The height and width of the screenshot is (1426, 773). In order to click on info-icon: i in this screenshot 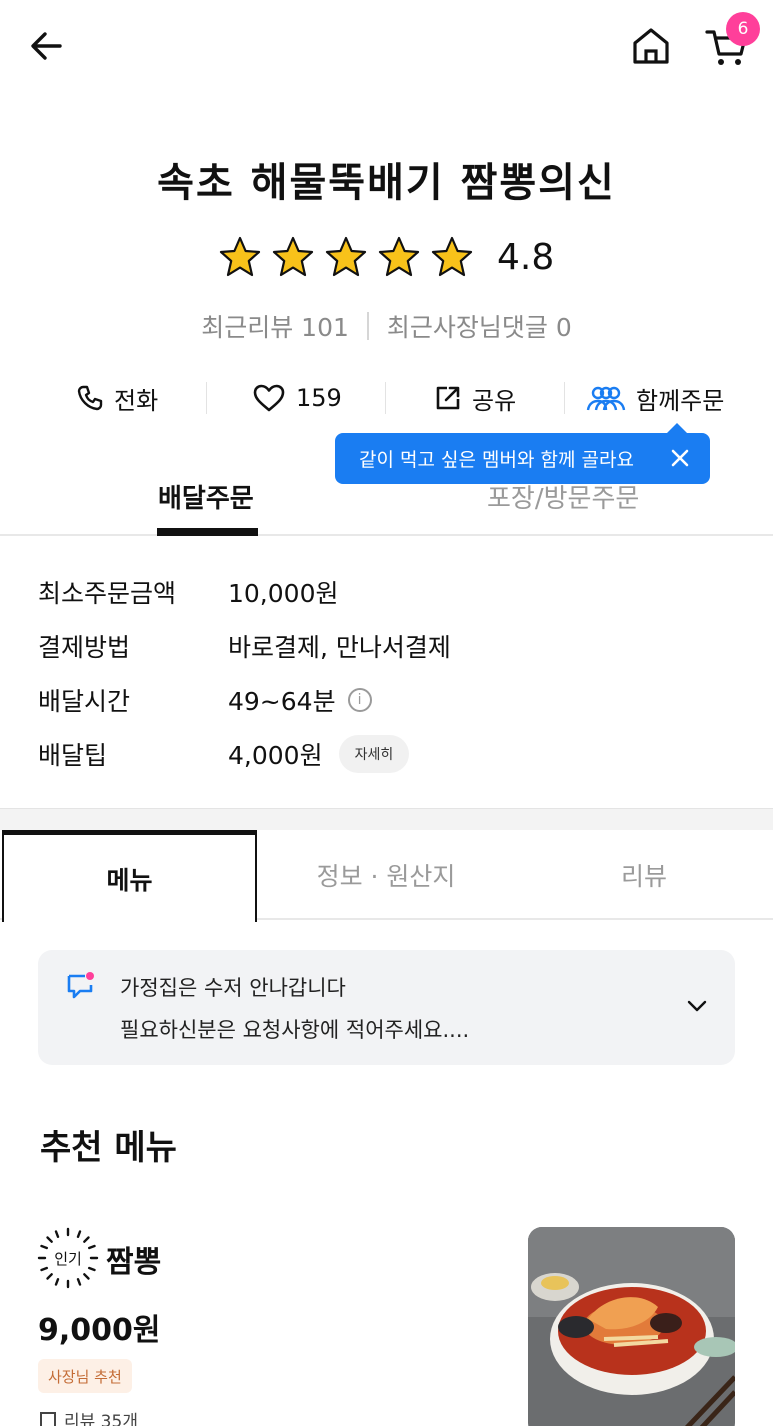, I will do `click(359, 700)`.